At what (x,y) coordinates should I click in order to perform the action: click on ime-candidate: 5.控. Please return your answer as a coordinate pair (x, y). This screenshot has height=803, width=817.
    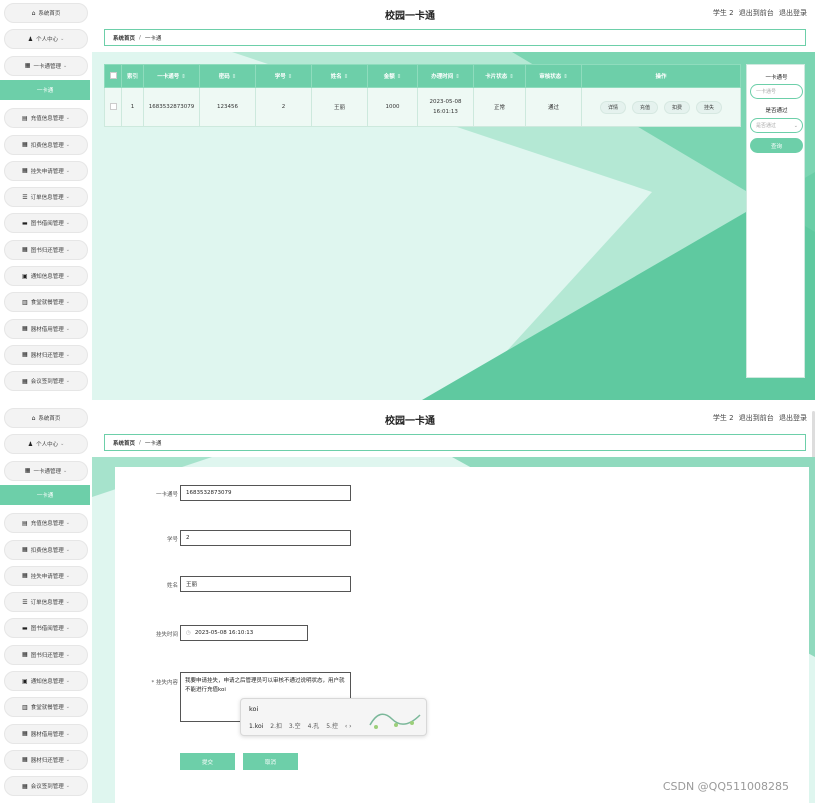
    Looking at the image, I should click on (332, 726).